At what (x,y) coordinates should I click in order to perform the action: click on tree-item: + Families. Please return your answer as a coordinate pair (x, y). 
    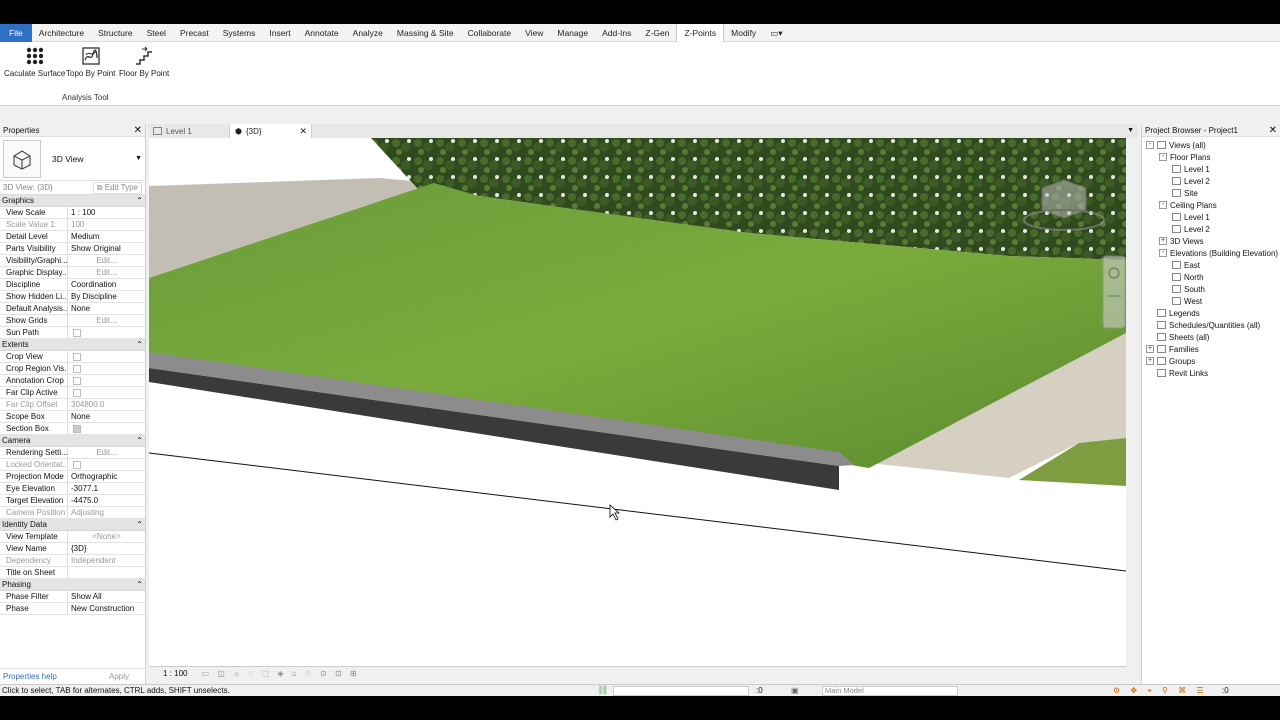
    Looking at the image, I should click on (1211, 349).